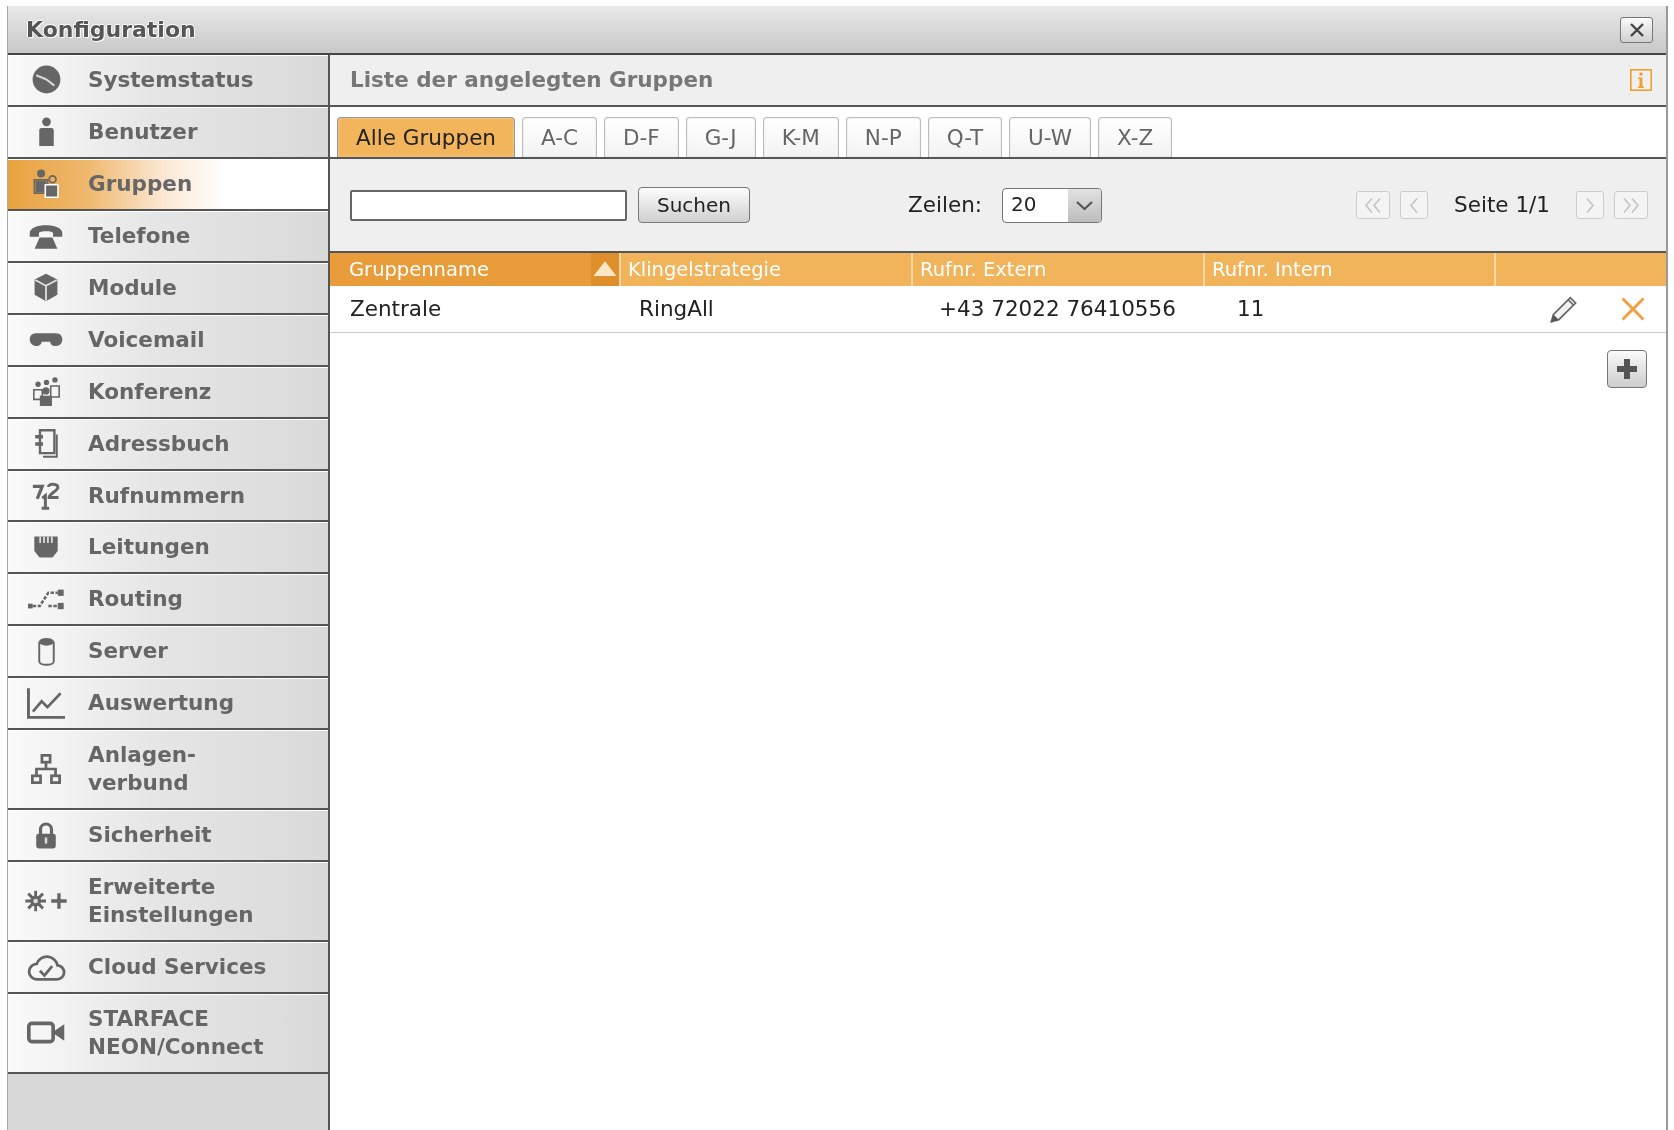  I want to click on sidebar-item: Adressbuch, so click(168, 444).